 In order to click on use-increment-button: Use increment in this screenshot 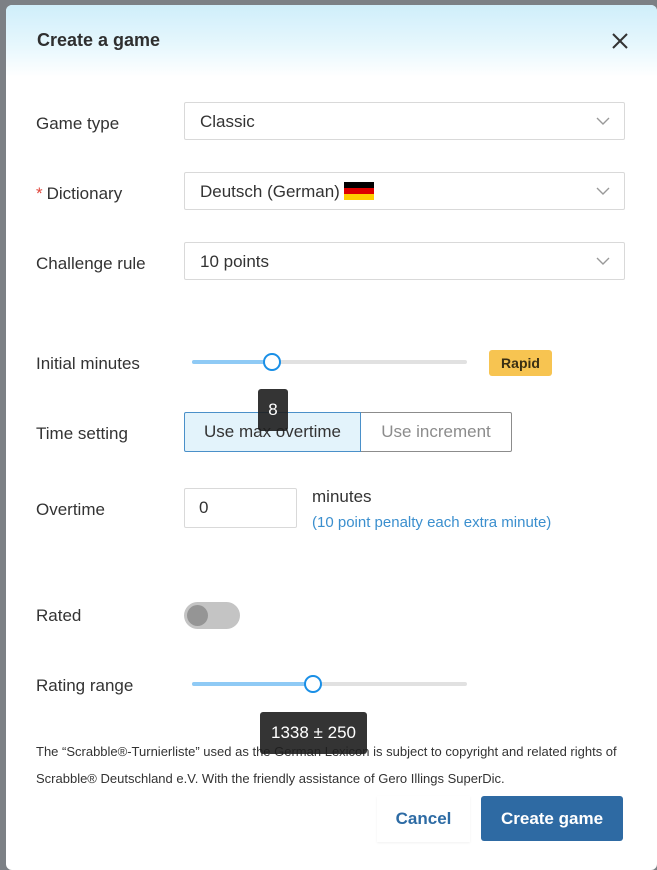, I will do `click(436, 432)`.